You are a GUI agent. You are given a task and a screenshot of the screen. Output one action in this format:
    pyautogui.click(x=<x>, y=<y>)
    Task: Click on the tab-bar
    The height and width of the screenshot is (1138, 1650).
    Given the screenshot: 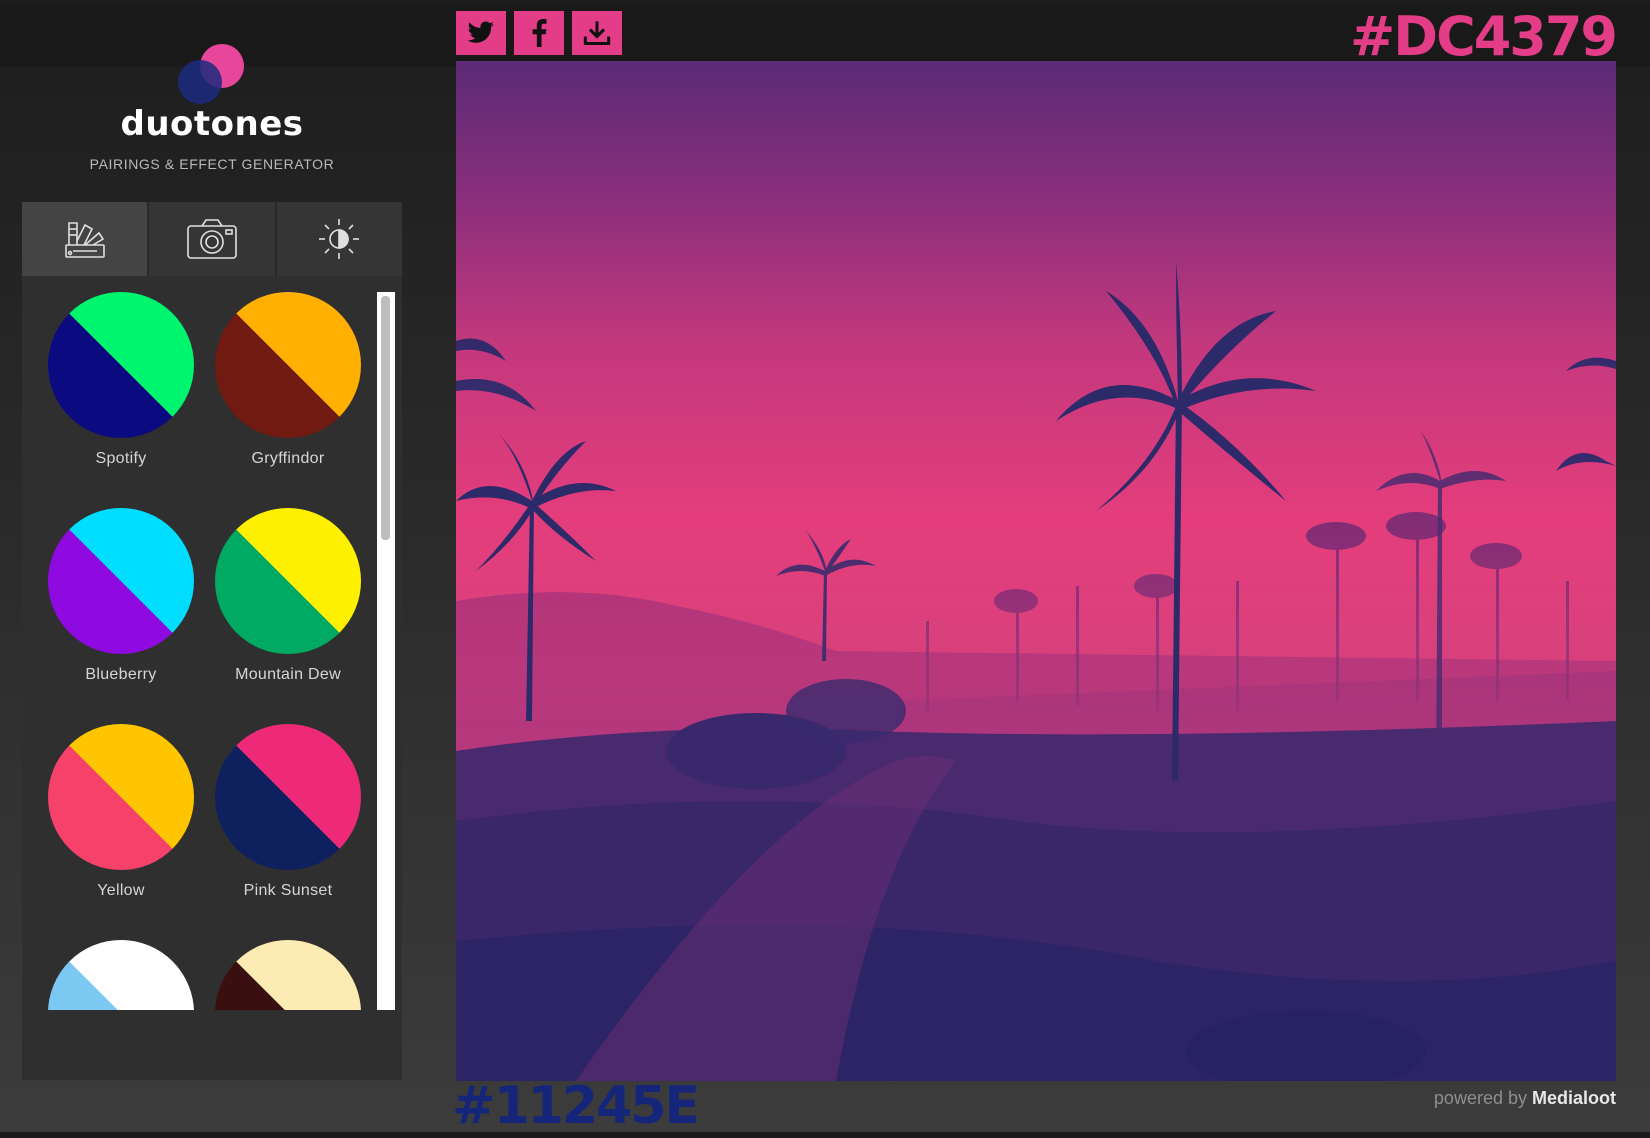 What is the action you would take?
    pyautogui.click(x=212, y=239)
    